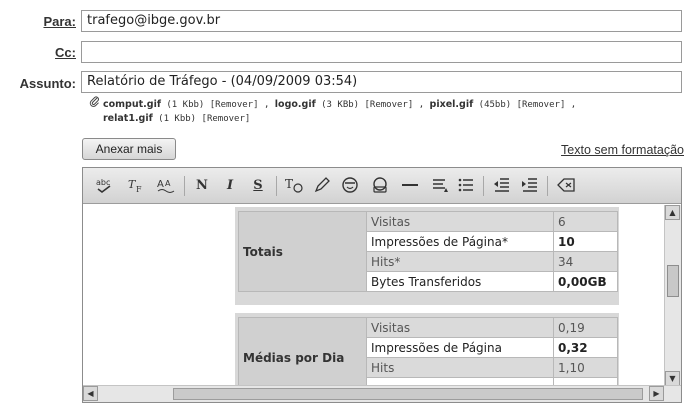  I want to click on bold-button: N, so click(202, 186).